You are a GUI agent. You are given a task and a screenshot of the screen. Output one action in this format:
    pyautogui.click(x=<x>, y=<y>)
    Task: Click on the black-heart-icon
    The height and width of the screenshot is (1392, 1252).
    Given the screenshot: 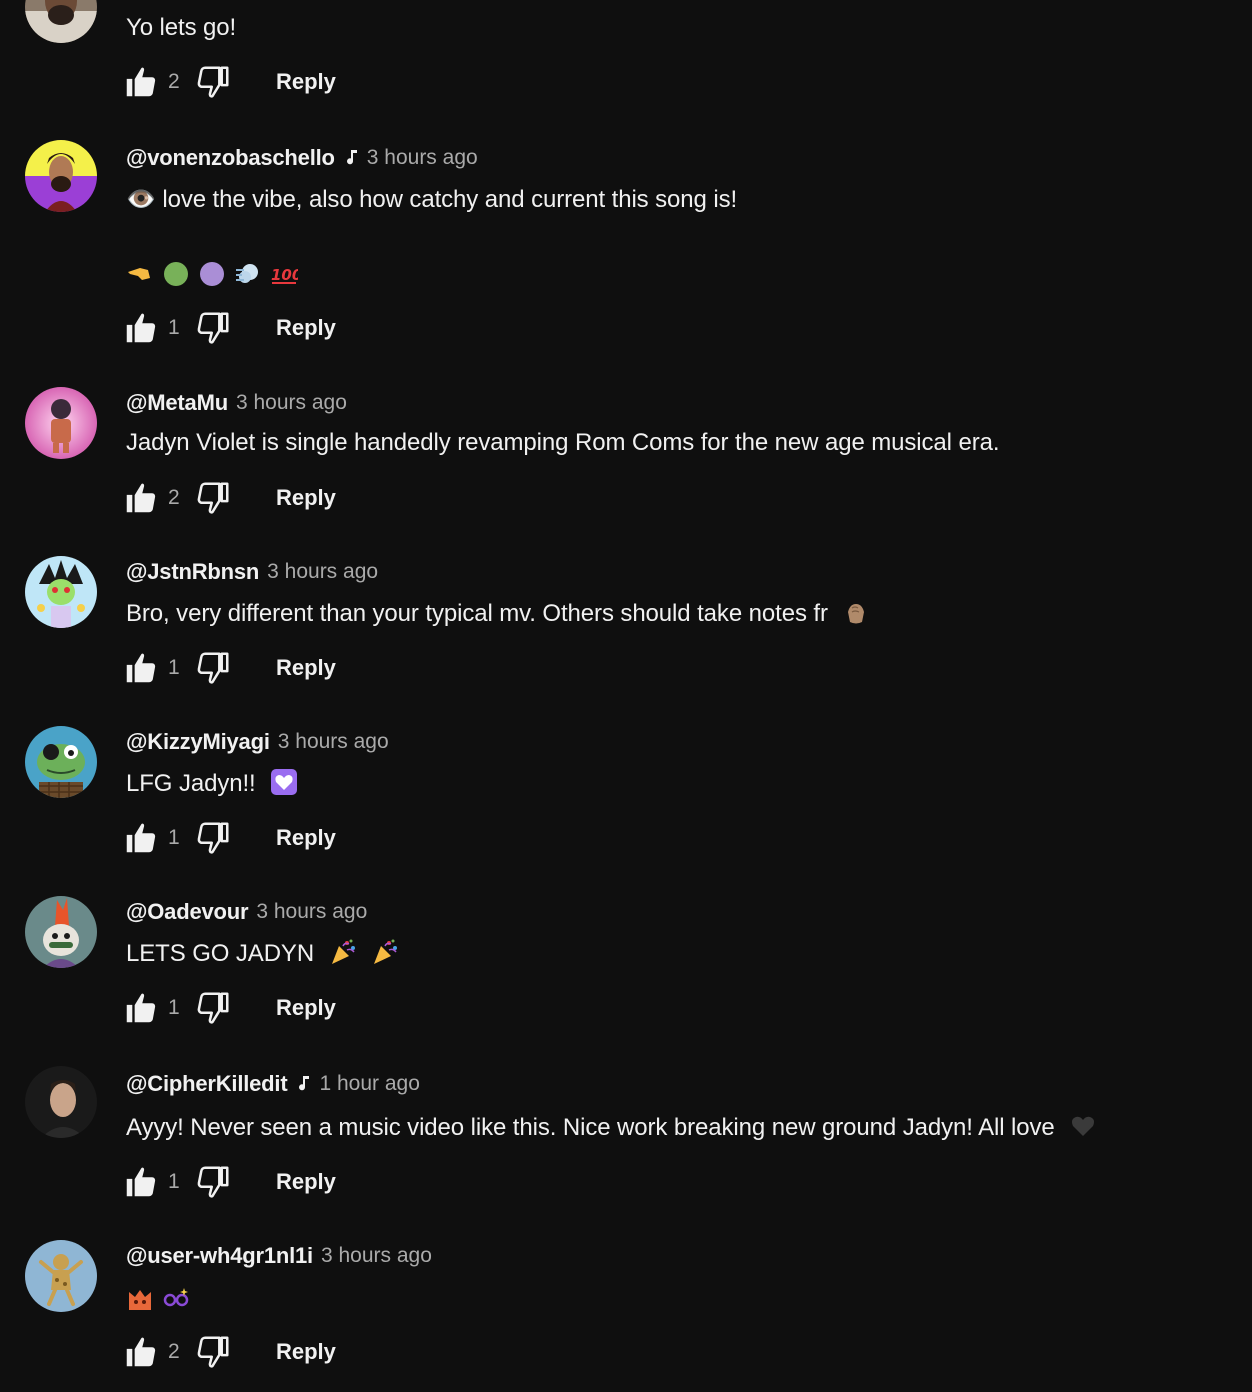 What is the action you would take?
    pyautogui.click(x=1083, y=1126)
    